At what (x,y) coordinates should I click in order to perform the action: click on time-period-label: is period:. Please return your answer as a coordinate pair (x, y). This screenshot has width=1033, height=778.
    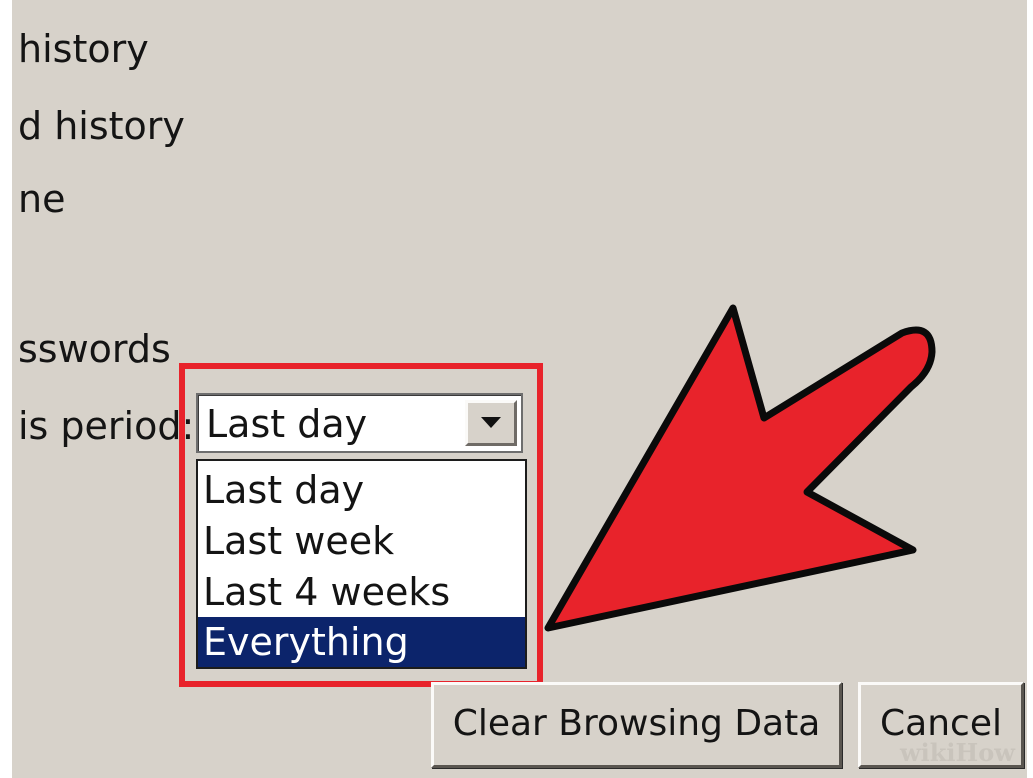
    Looking at the image, I should click on (106, 426).